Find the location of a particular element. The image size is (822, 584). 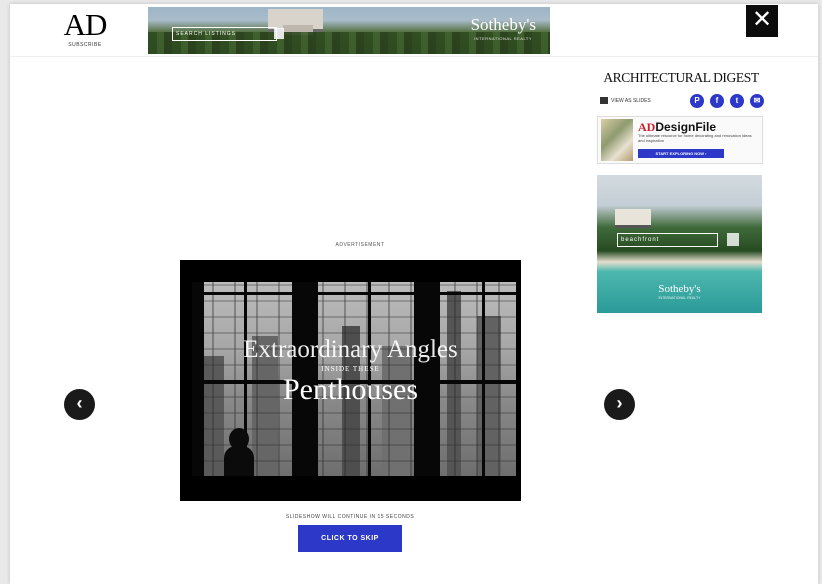

beach-ad-brand-sub: INTERNATIONAL REALTY is located at coordinates (679, 298).